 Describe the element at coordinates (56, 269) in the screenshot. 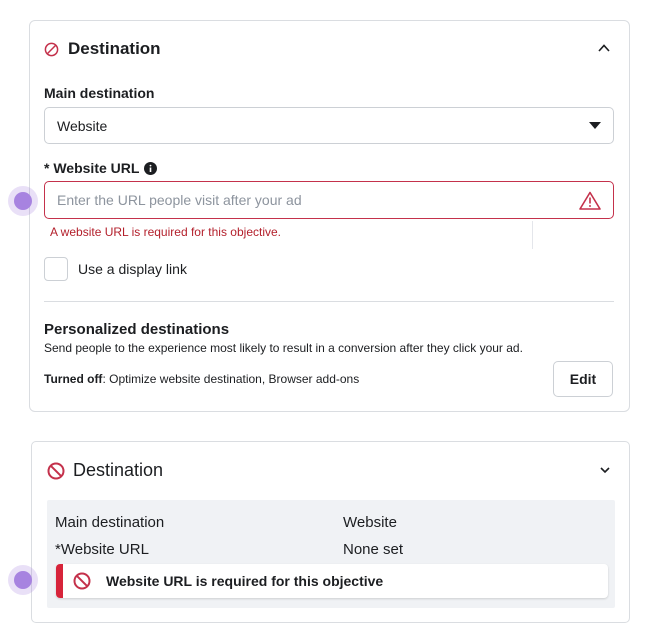

I see `display-link-checkbox` at that location.